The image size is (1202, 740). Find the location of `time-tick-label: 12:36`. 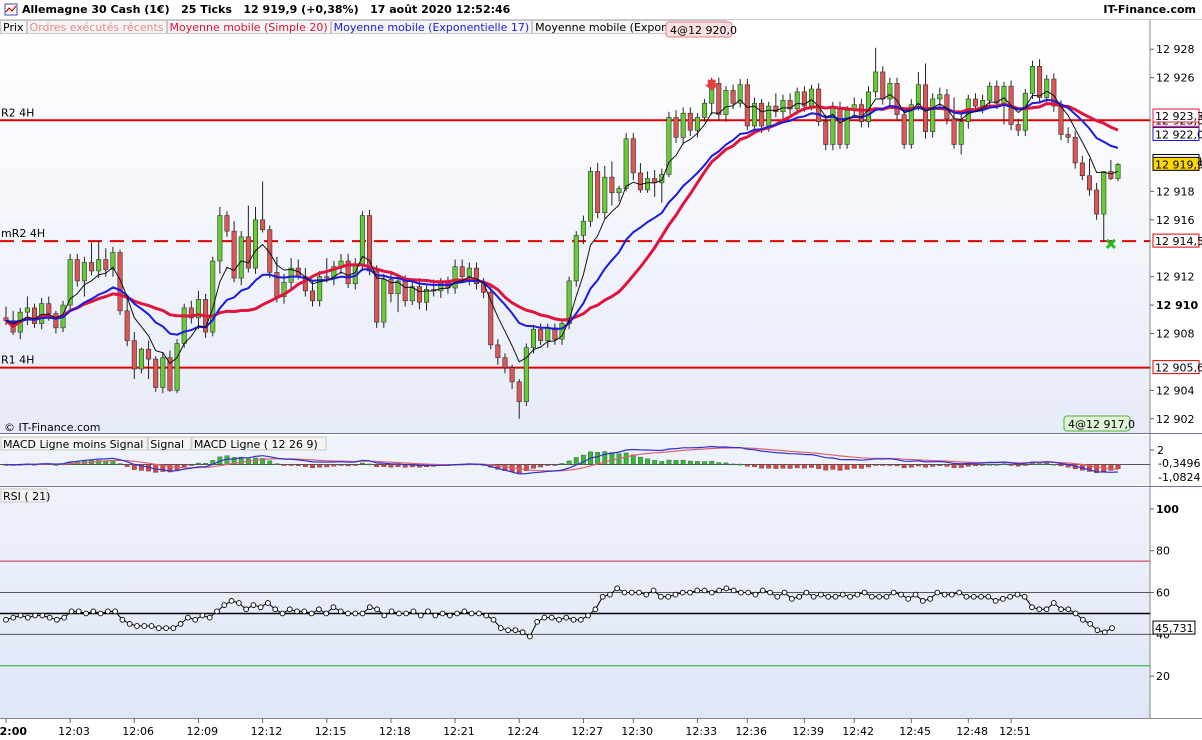

time-tick-label: 12:36 is located at coordinates (751, 731).